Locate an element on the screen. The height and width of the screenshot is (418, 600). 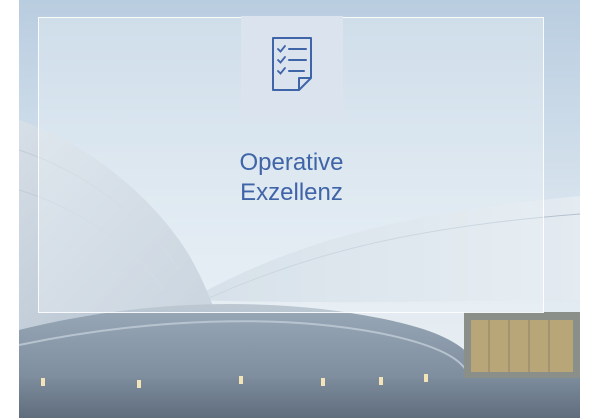
icon-container is located at coordinates (292, 67).